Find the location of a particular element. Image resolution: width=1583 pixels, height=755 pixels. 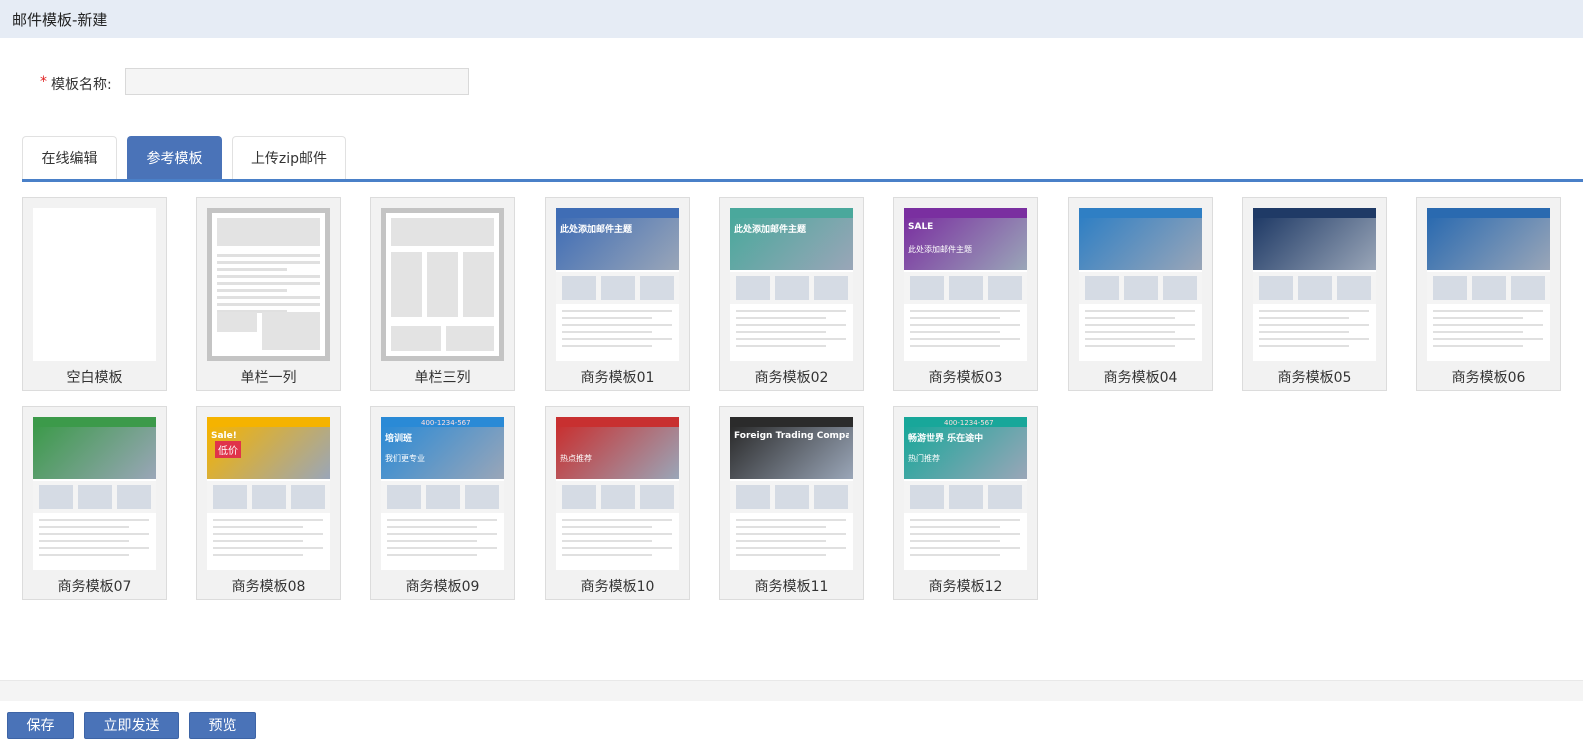

template-card: 商务模板06 is located at coordinates (1488, 294).